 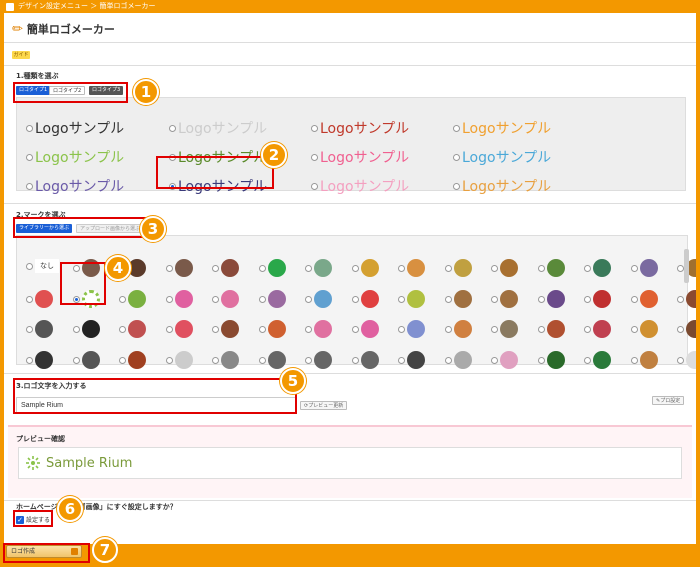 What do you see at coordinates (324, 405) in the screenshot?
I see `preview-update-button: ⟳プレビュー更新` at bounding box center [324, 405].